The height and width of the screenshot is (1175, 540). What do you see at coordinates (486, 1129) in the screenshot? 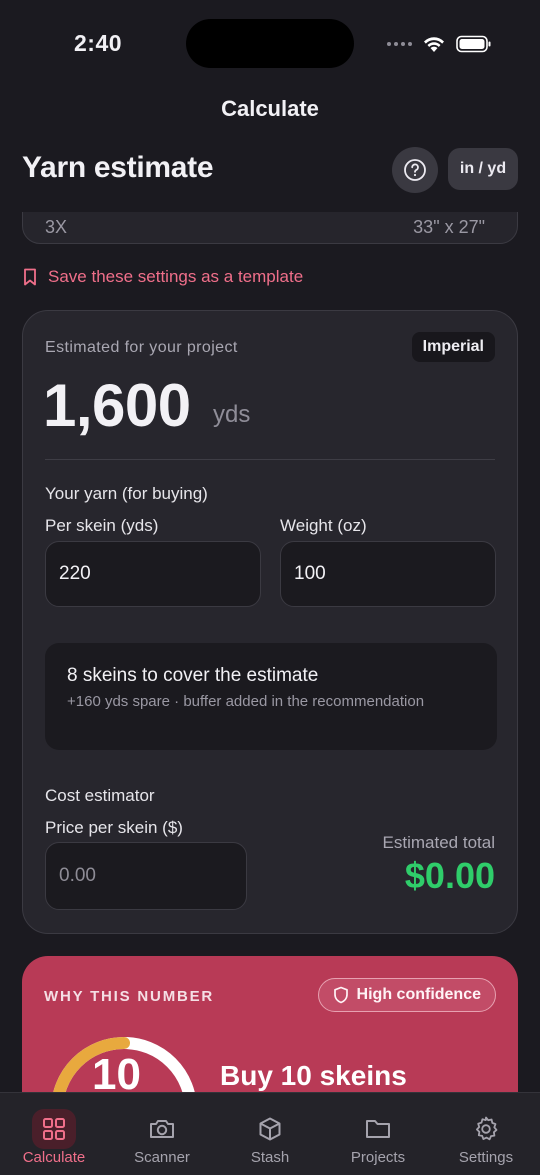
I see `gear-icon` at bounding box center [486, 1129].